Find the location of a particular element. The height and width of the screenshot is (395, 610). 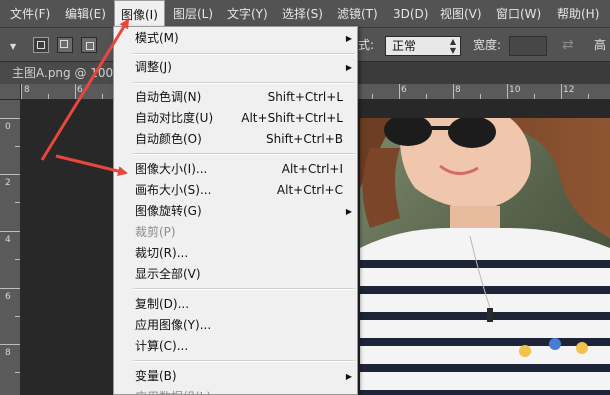

menu-help: 帮助(H) is located at coordinates (578, 14).